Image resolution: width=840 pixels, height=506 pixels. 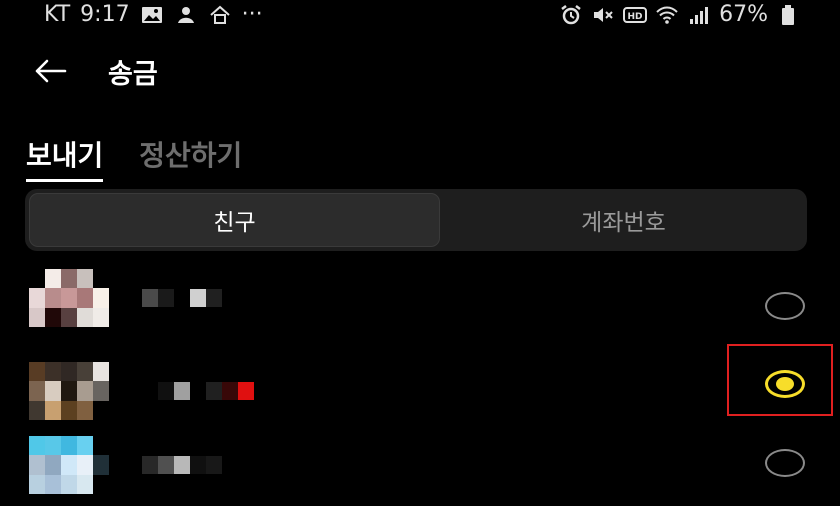 I want to click on svg-text: HD, so click(x=635, y=17).